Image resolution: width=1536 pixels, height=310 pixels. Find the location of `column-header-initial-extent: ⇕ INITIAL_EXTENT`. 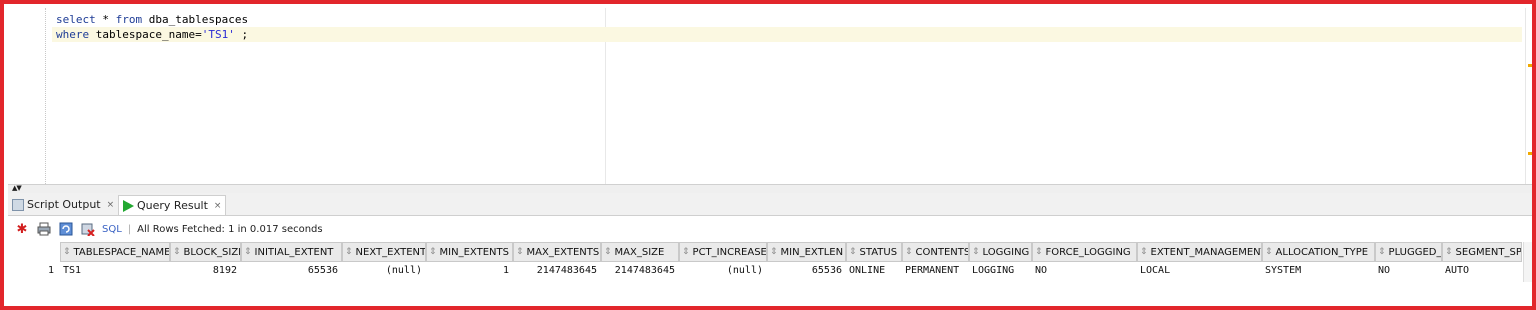

column-header-initial-extent: ⇕ INITIAL_EXTENT is located at coordinates (291, 252).